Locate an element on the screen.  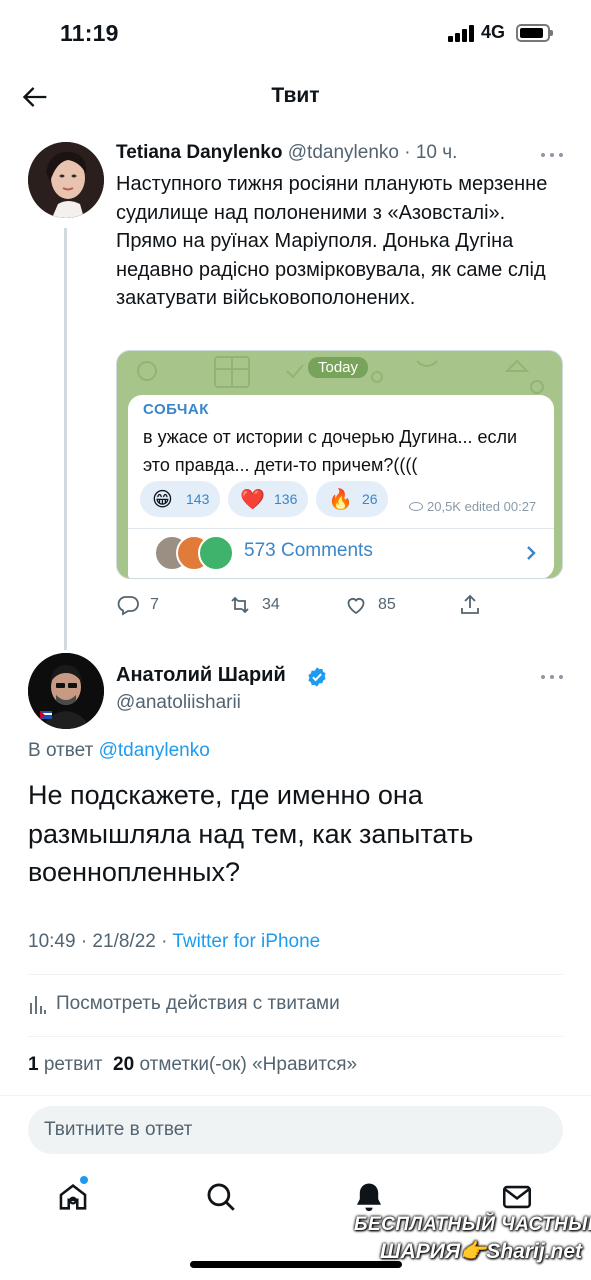
heart-icon is located at coordinates (356, 606).